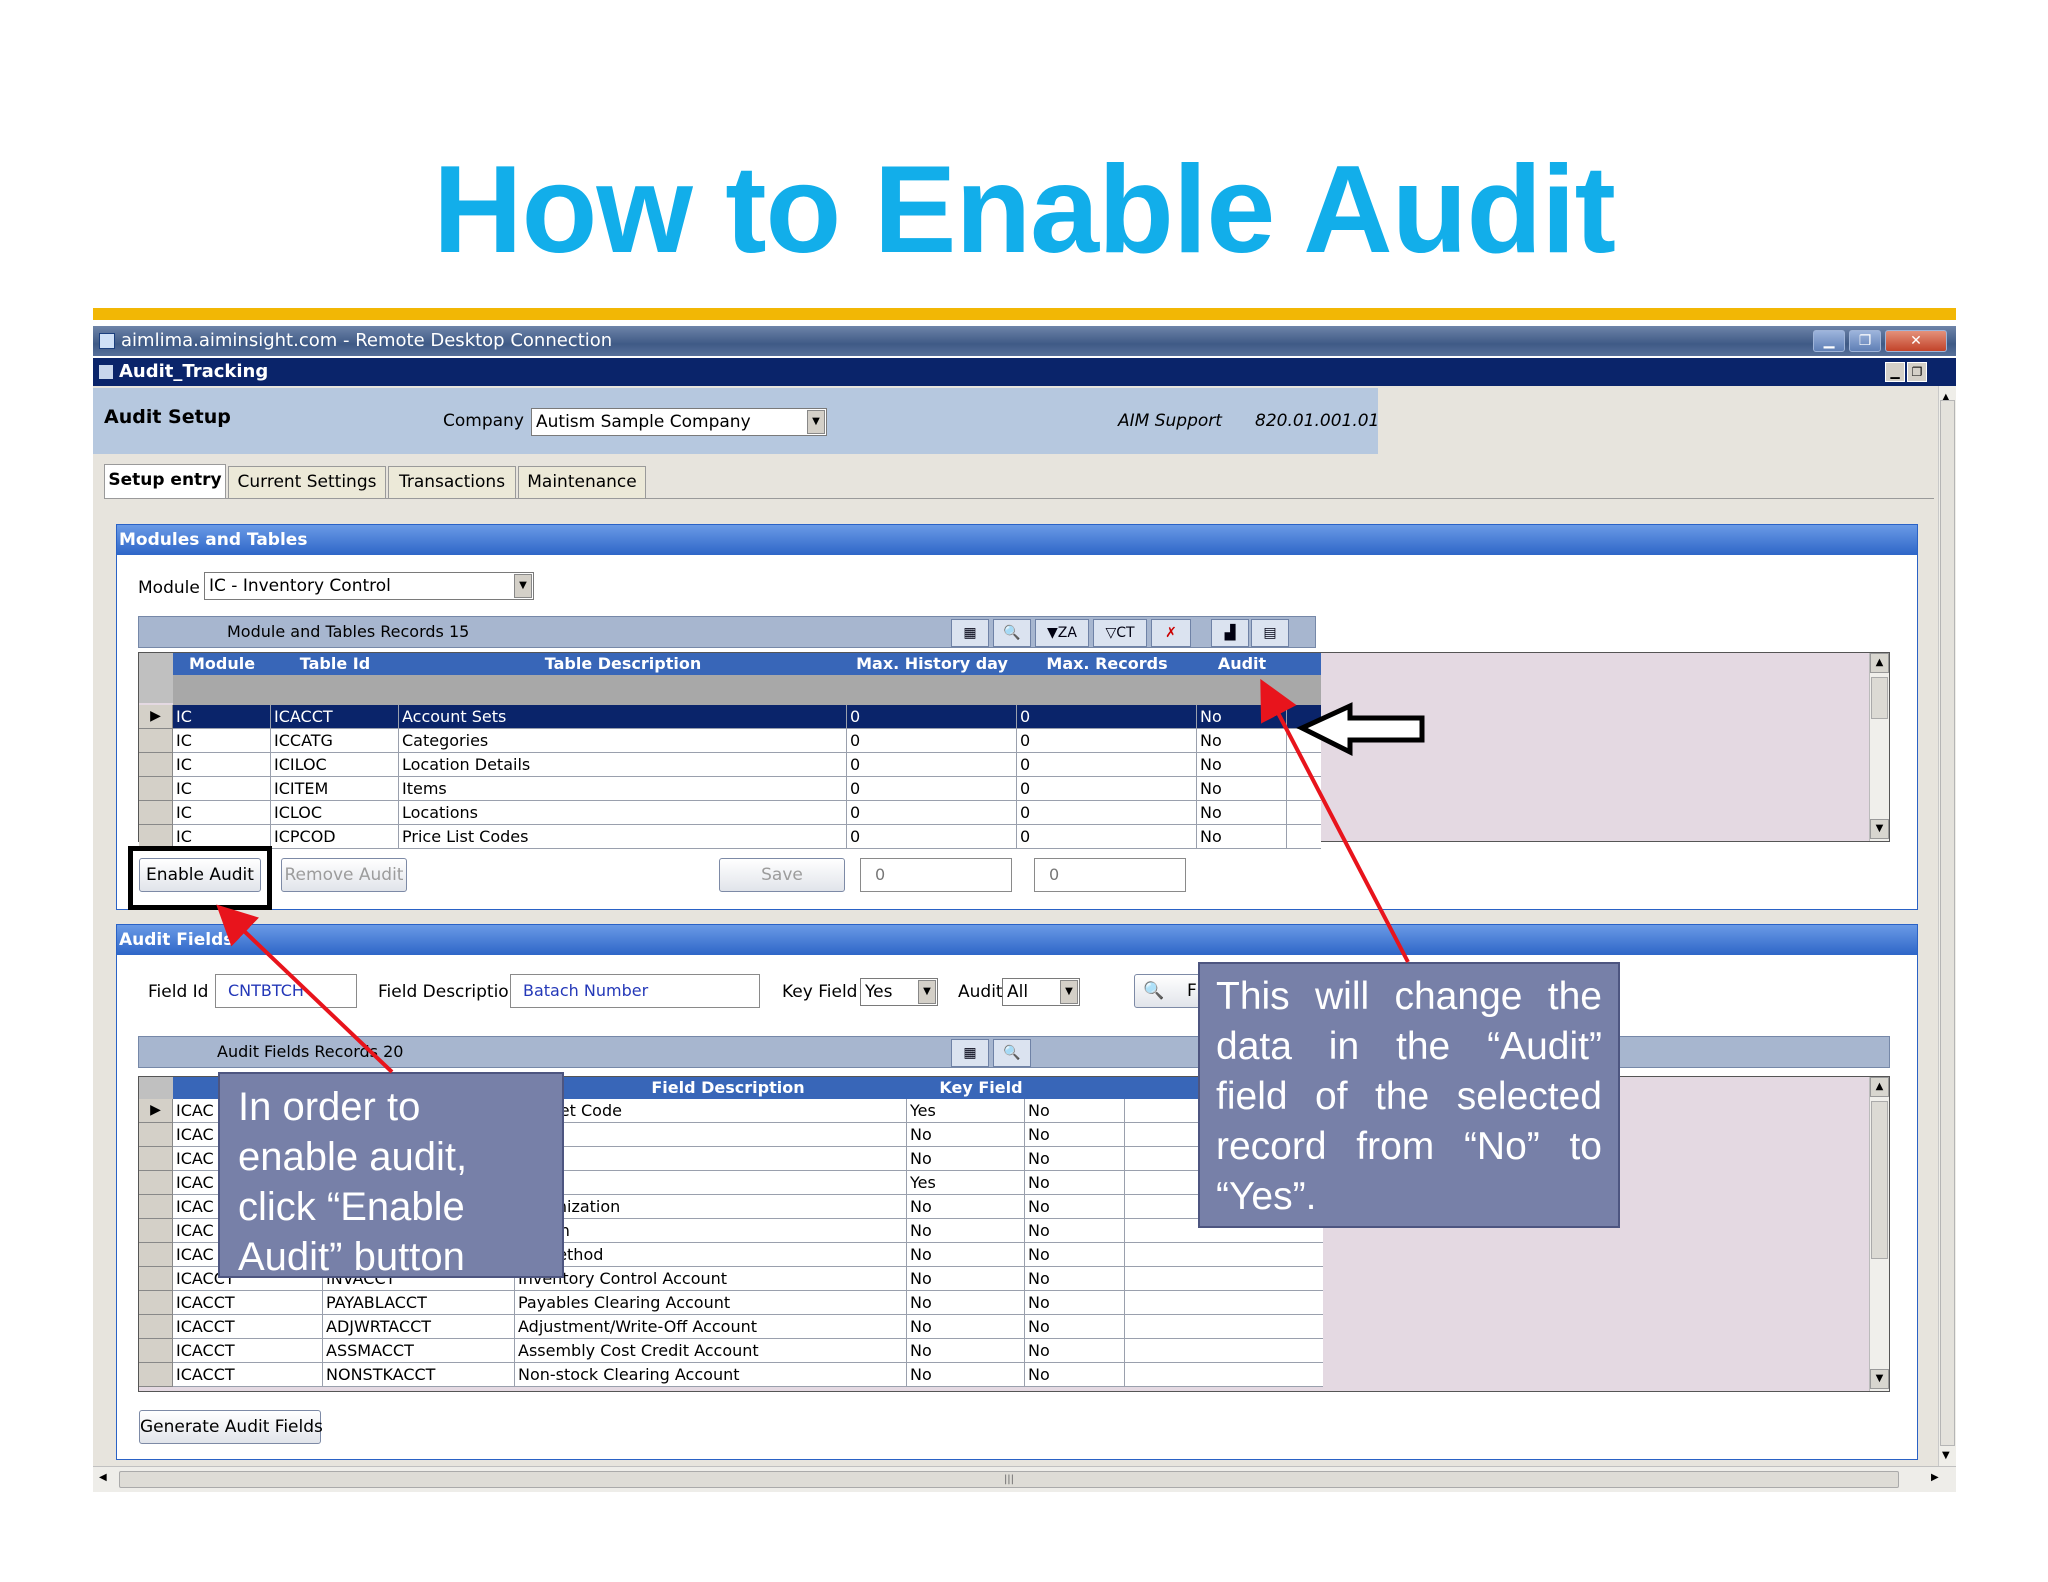 This screenshot has height=1582, width=2048. What do you see at coordinates (305, 989) in the screenshot?
I see `arrow-to-enable-audit` at bounding box center [305, 989].